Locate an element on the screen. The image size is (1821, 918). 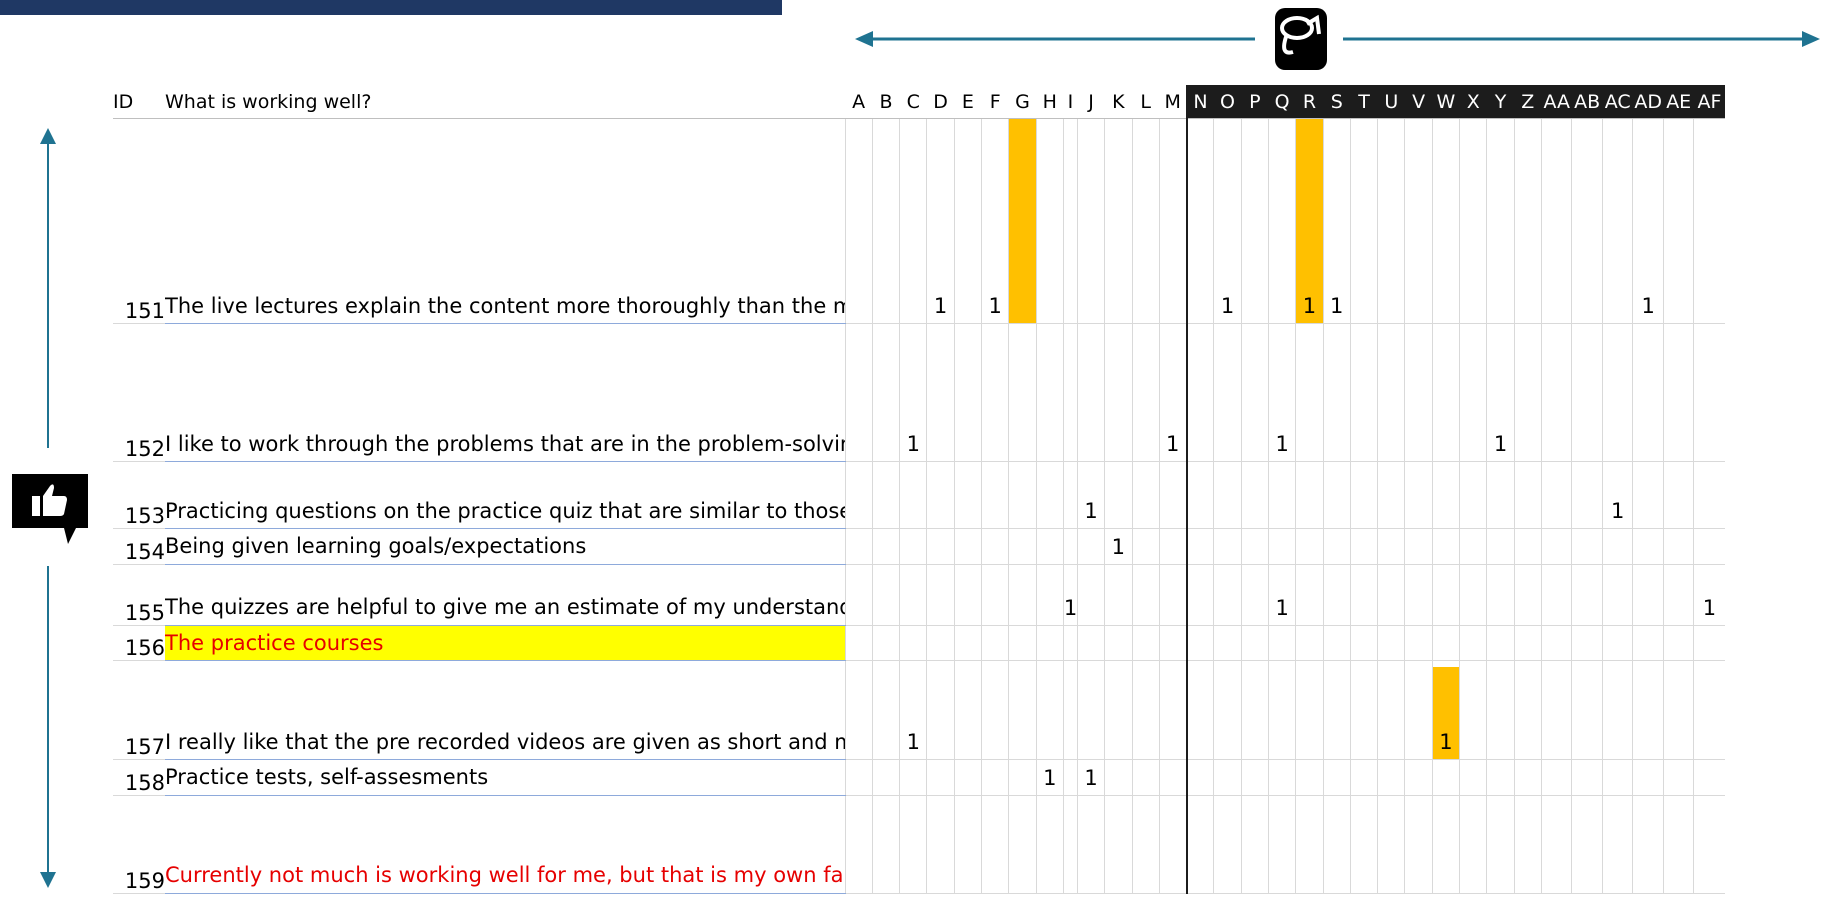
code-cell-d: 1 is located at coordinates (940, 221).